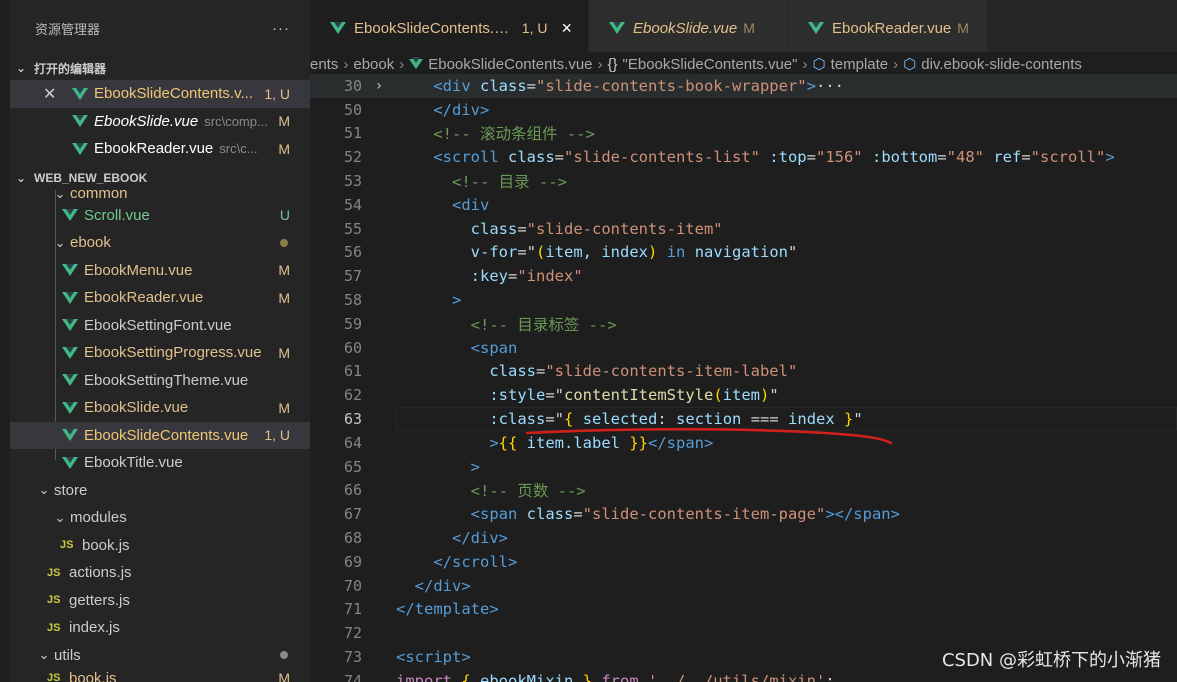  Describe the element at coordinates (743, 467) in the screenshot. I see `code-line: 65 >` at that location.